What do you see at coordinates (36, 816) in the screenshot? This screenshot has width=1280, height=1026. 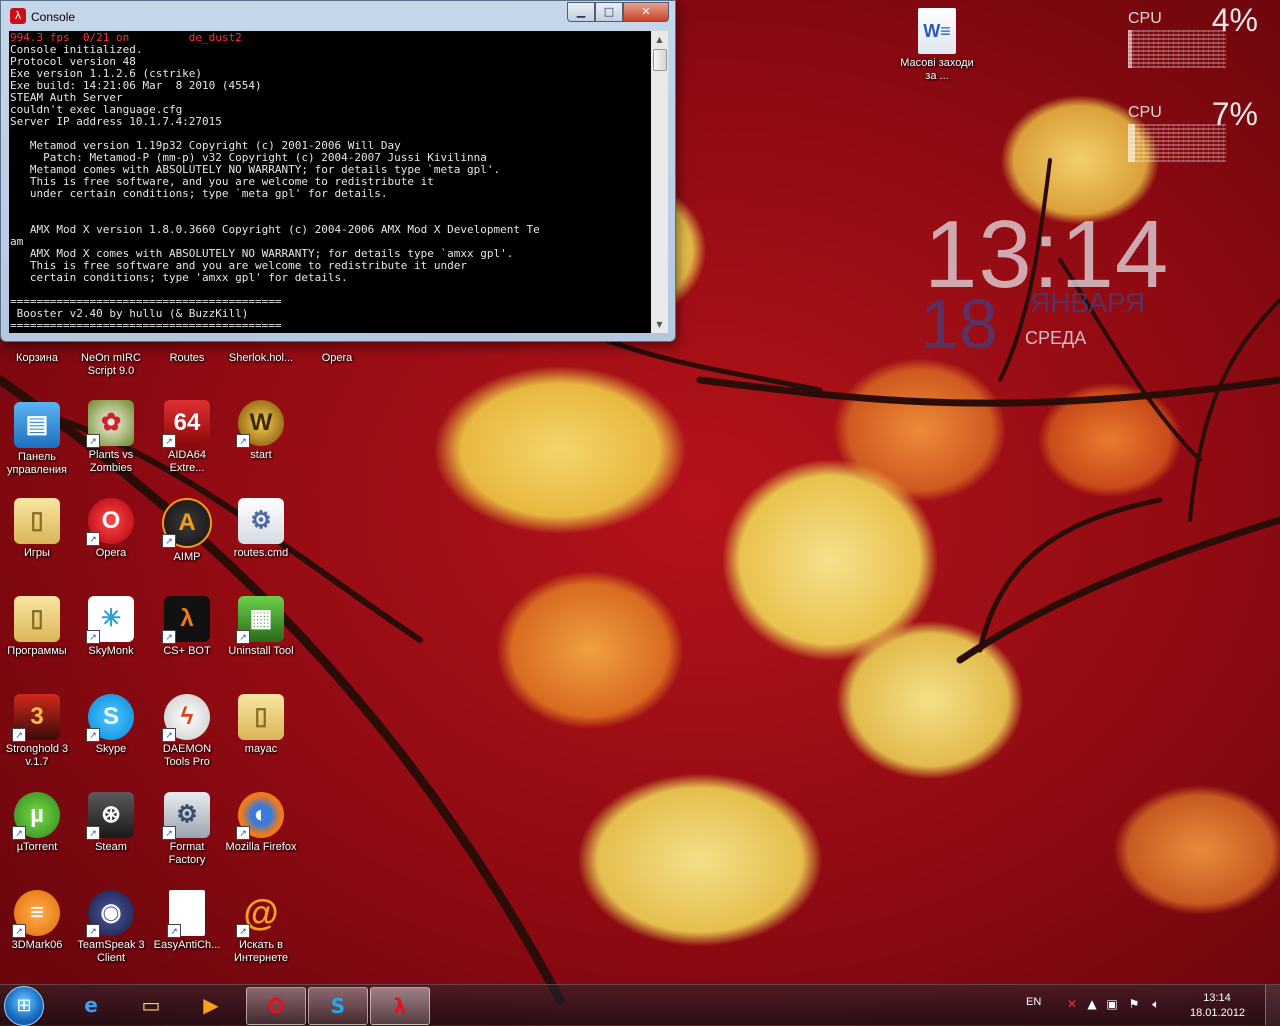 I see `utorrent-icon: µ ↗` at bounding box center [36, 816].